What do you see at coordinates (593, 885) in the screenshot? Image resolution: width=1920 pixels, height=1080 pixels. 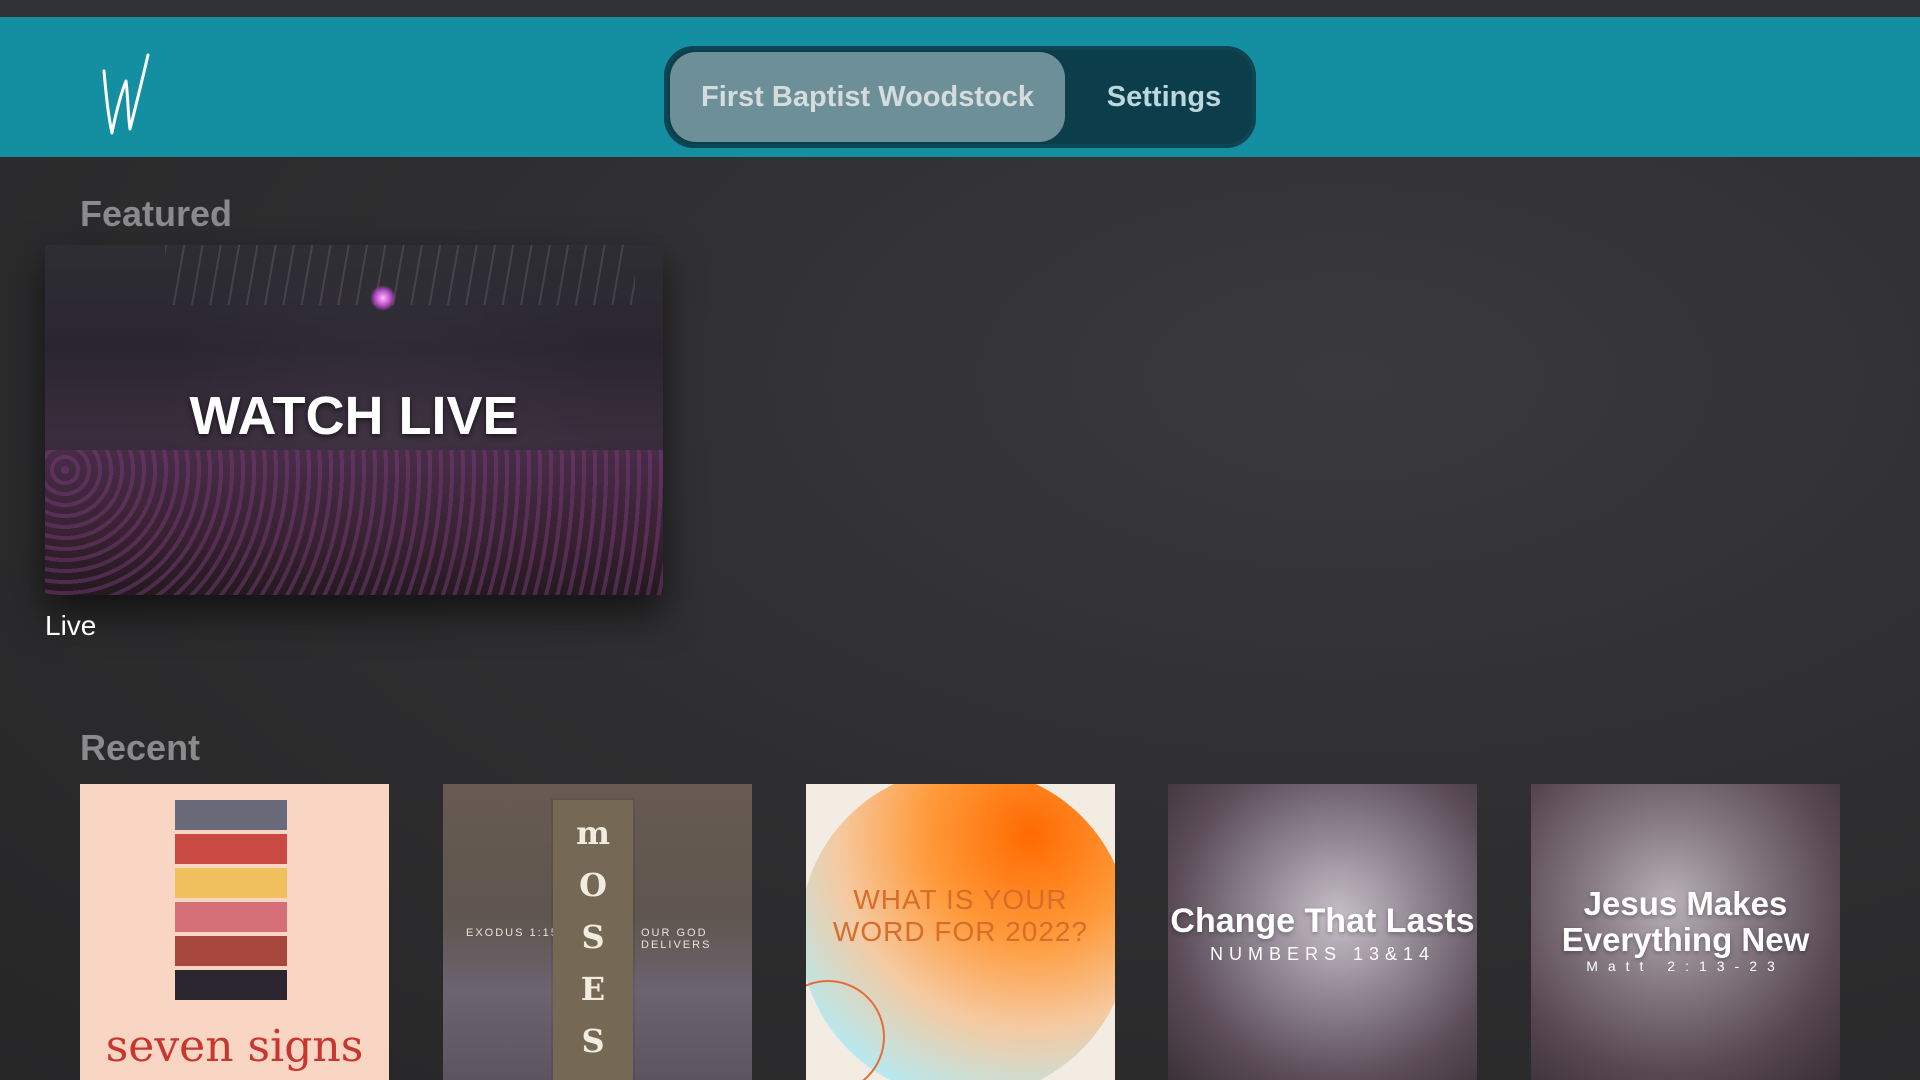 I see `moses-letter-o: O` at bounding box center [593, 885].